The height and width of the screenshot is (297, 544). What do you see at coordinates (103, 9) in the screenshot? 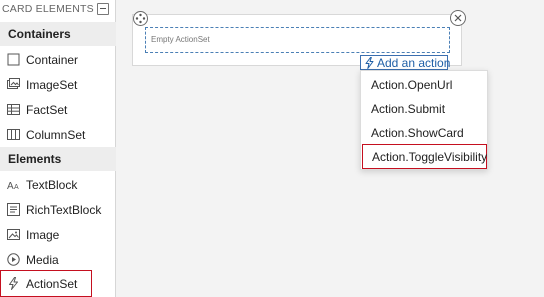
I see `collapse-icon` at bounding box center [103, 9].